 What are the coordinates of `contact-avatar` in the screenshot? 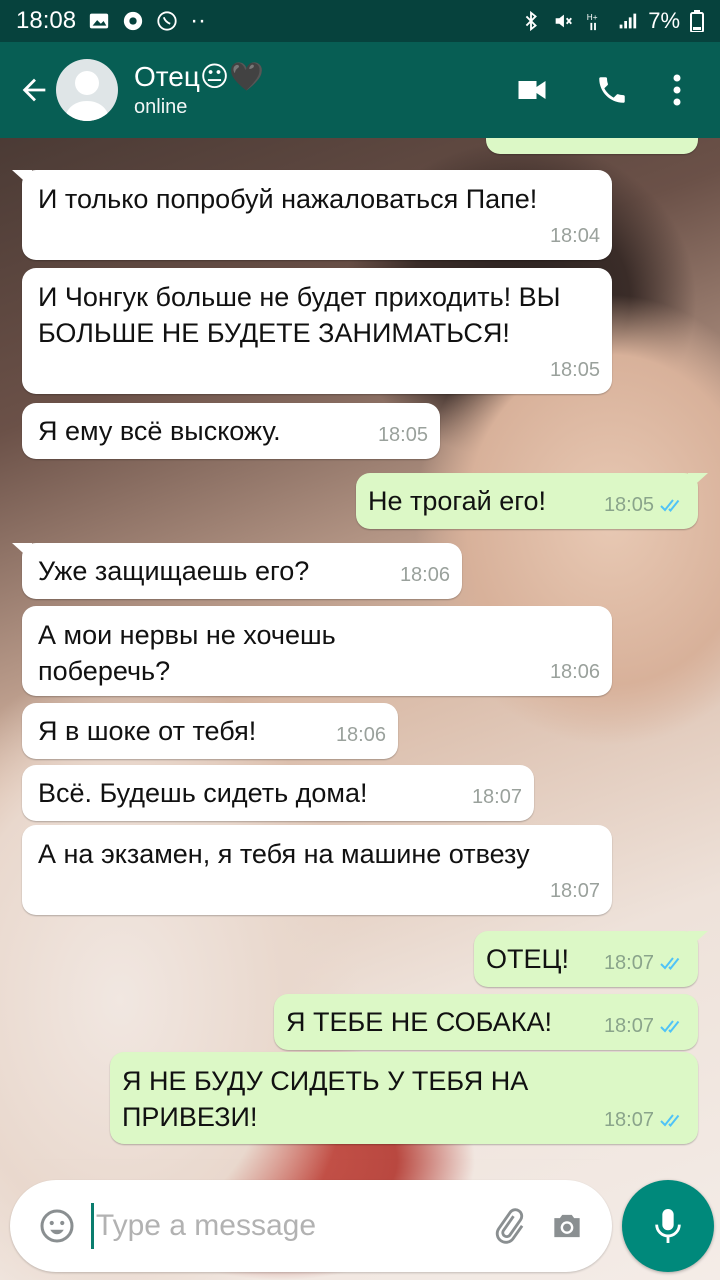 It's located at (87, 90).